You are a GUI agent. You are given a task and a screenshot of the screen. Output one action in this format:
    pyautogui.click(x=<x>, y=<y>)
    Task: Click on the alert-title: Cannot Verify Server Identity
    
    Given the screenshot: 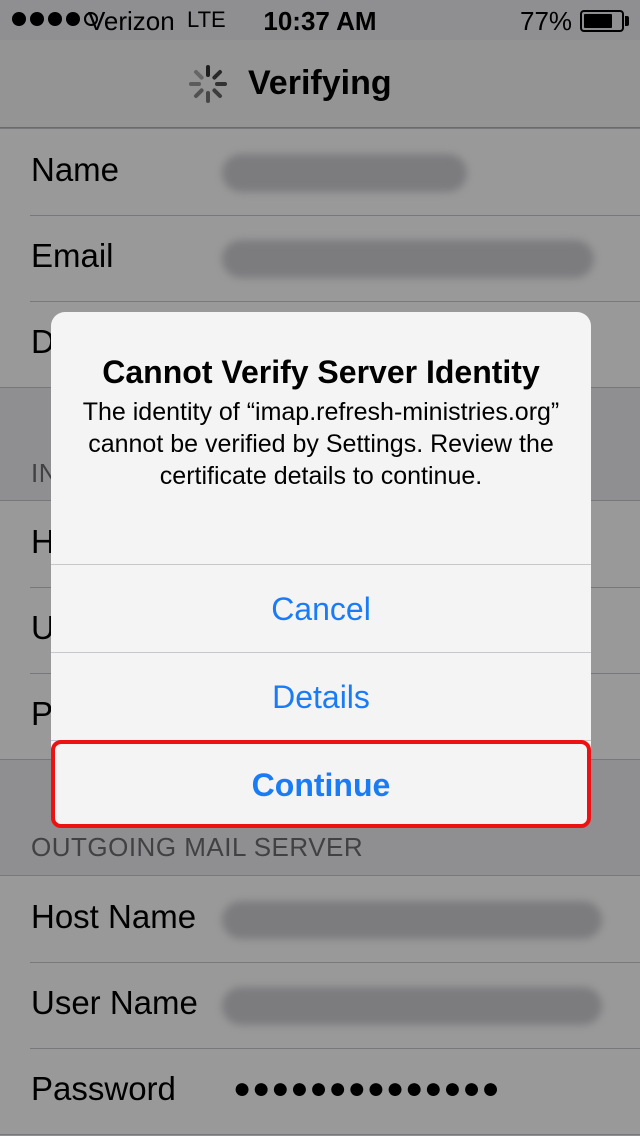 What is the action you would take?
    pyautogui.click(x=321, y=372)
    